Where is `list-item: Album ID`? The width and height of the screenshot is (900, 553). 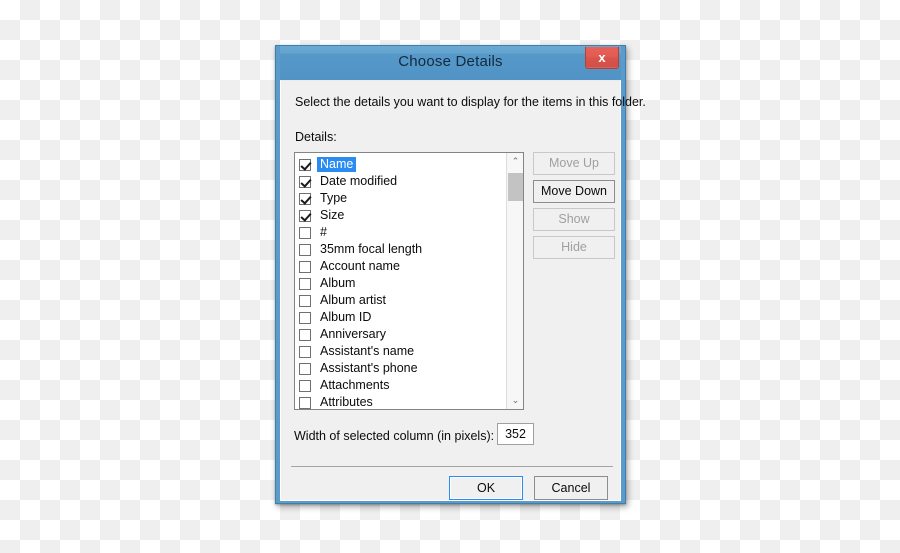
list-item: Album ID is located at coordinates (402, 317).